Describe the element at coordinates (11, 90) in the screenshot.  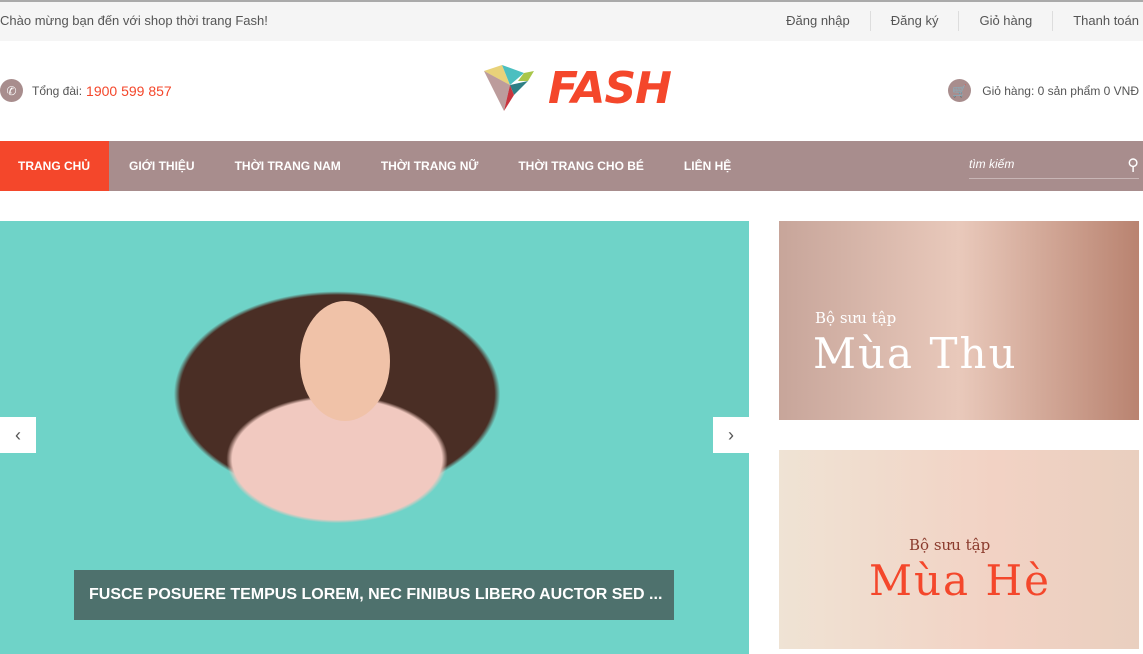
I see `phone-icon: ✆` at that location.